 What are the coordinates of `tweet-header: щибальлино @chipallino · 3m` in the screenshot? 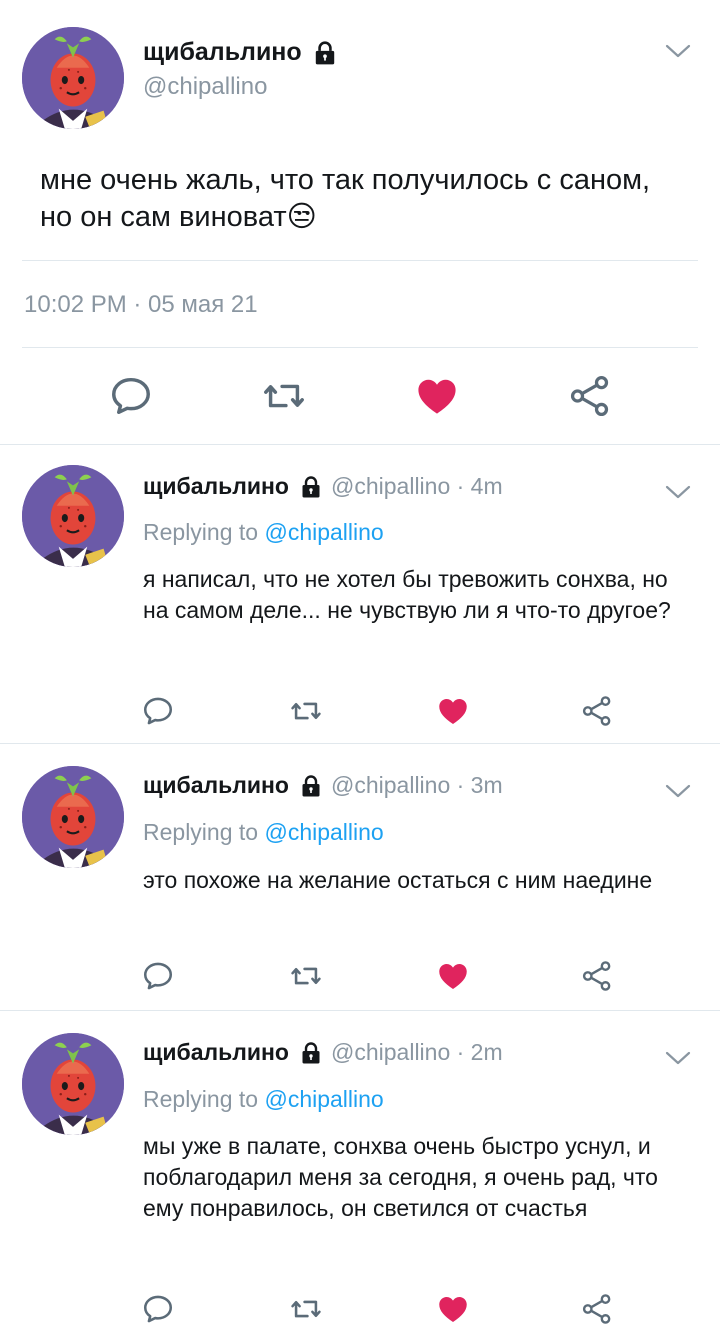 It's located at (323, 785).